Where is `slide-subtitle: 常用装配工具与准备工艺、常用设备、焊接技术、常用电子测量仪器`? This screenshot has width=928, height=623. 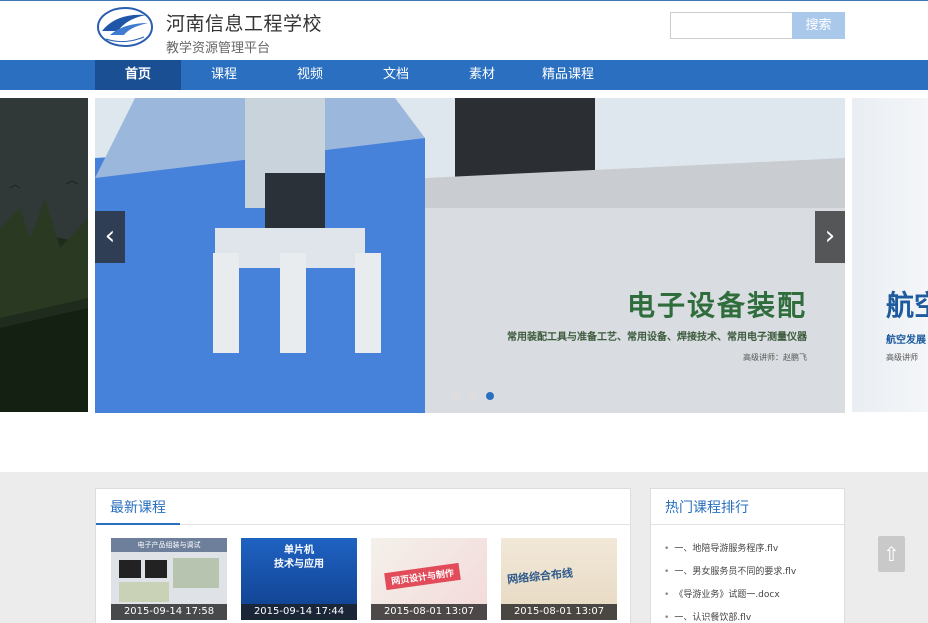 slide-subtitle: 常用装配工具与准备工艺、常用设备、焊接技术、常用电子测量仪器 is located at coordinates (657, 337).